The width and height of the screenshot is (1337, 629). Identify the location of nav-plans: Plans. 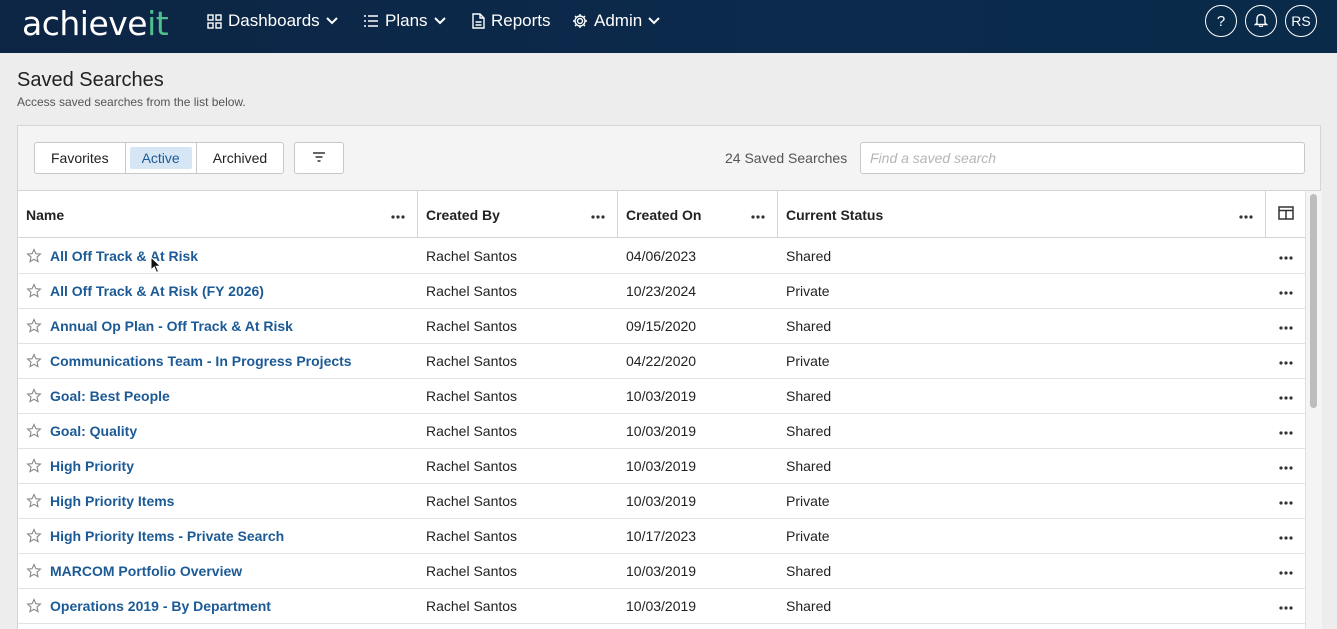
(404, 21).